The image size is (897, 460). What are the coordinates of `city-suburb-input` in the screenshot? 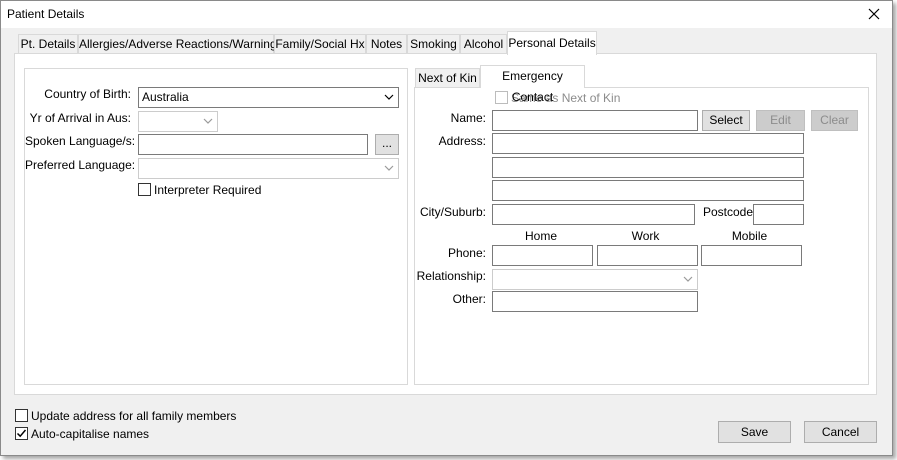 It's located at (593, 214).